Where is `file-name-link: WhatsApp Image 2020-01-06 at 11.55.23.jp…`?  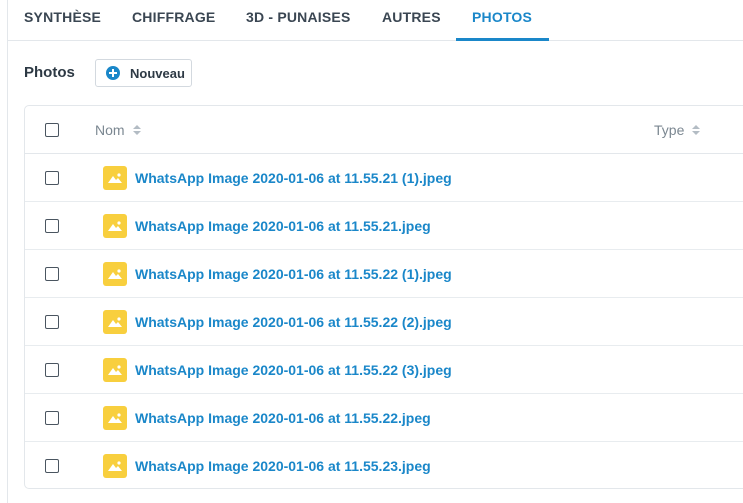
file-name-link: WhatsApp Image 2020-01-06 at 11.55.23.jp… is located at coordinates (283, 466).